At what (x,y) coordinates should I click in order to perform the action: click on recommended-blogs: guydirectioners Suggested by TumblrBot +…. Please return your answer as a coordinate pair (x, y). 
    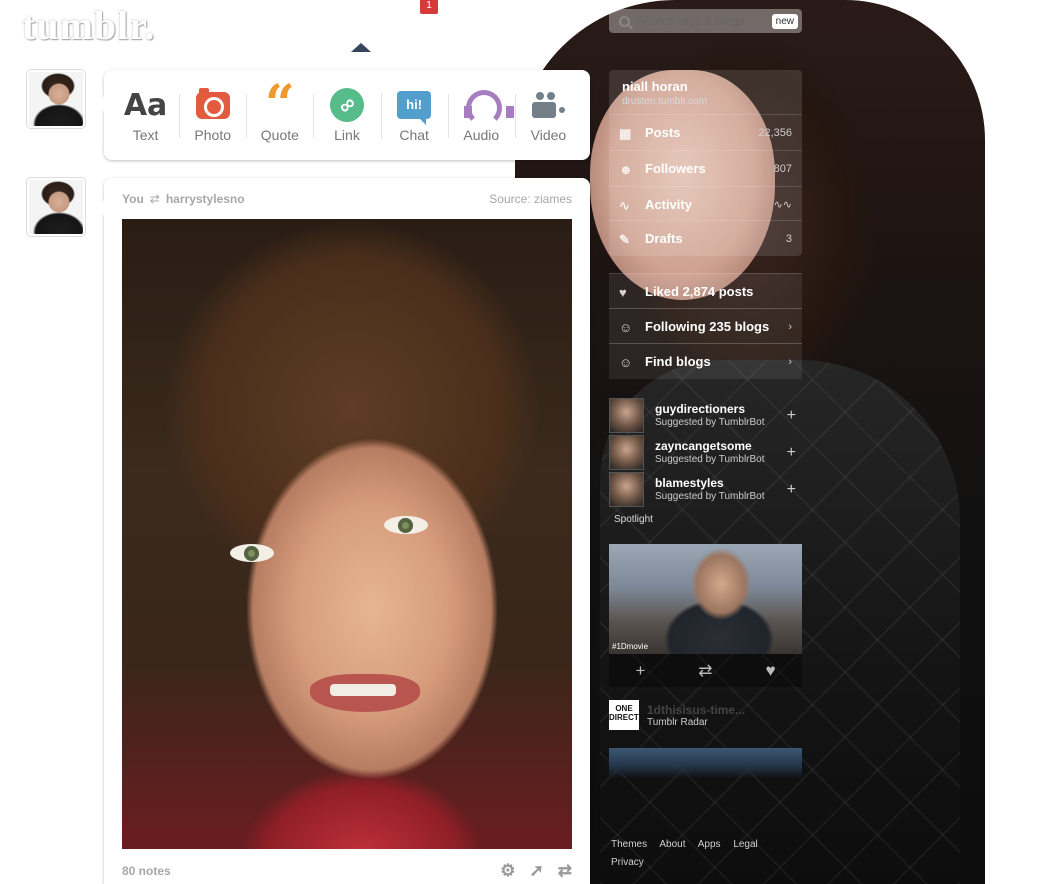
    Looking at the image, I should click on (705, 453).